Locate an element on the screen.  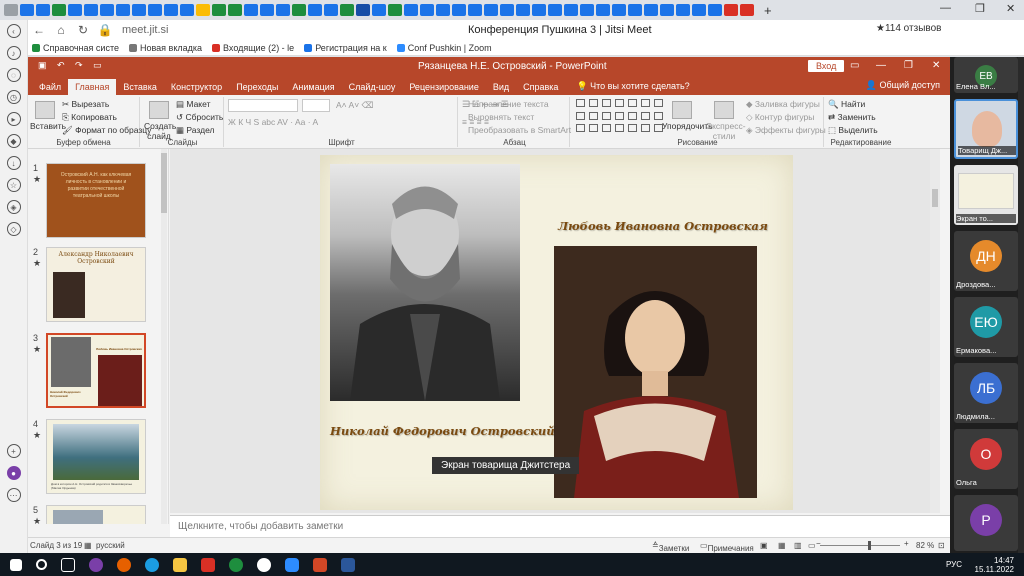
participant-tile: О Ольга is located at coordinates (986, 459).